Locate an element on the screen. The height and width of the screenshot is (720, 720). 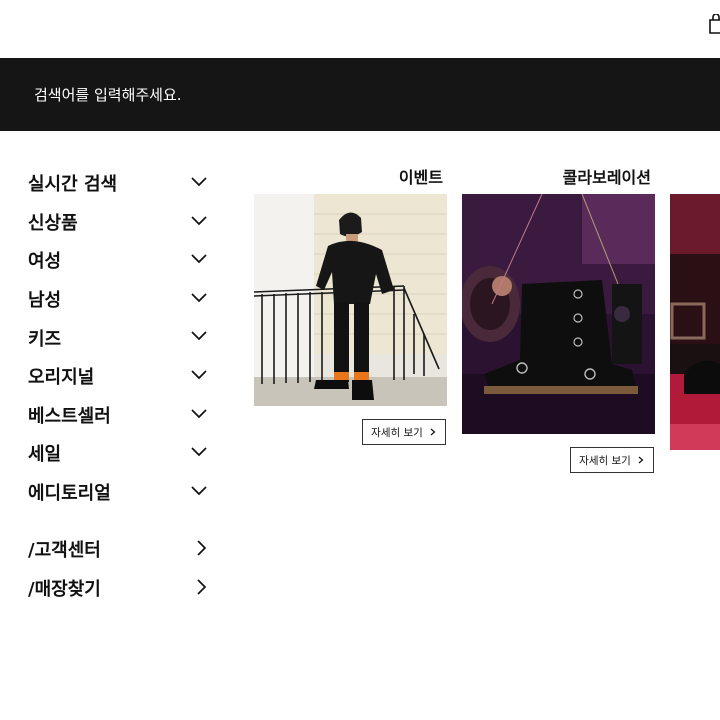
menu-item-originals: 오리지널 is located at coordinates (123, 376).